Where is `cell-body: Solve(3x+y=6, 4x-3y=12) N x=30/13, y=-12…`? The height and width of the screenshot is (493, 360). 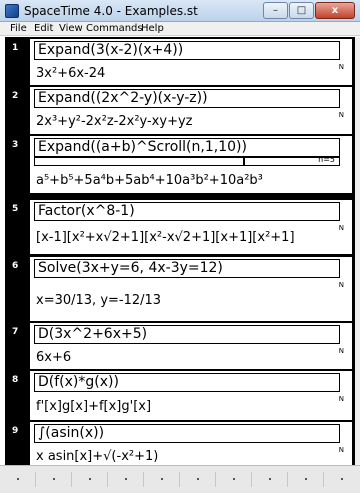
cell-body: Solve(3x+y=6, 4x-3y=12) N x=30/13, y=-12… is located at coordinates (191, 289).